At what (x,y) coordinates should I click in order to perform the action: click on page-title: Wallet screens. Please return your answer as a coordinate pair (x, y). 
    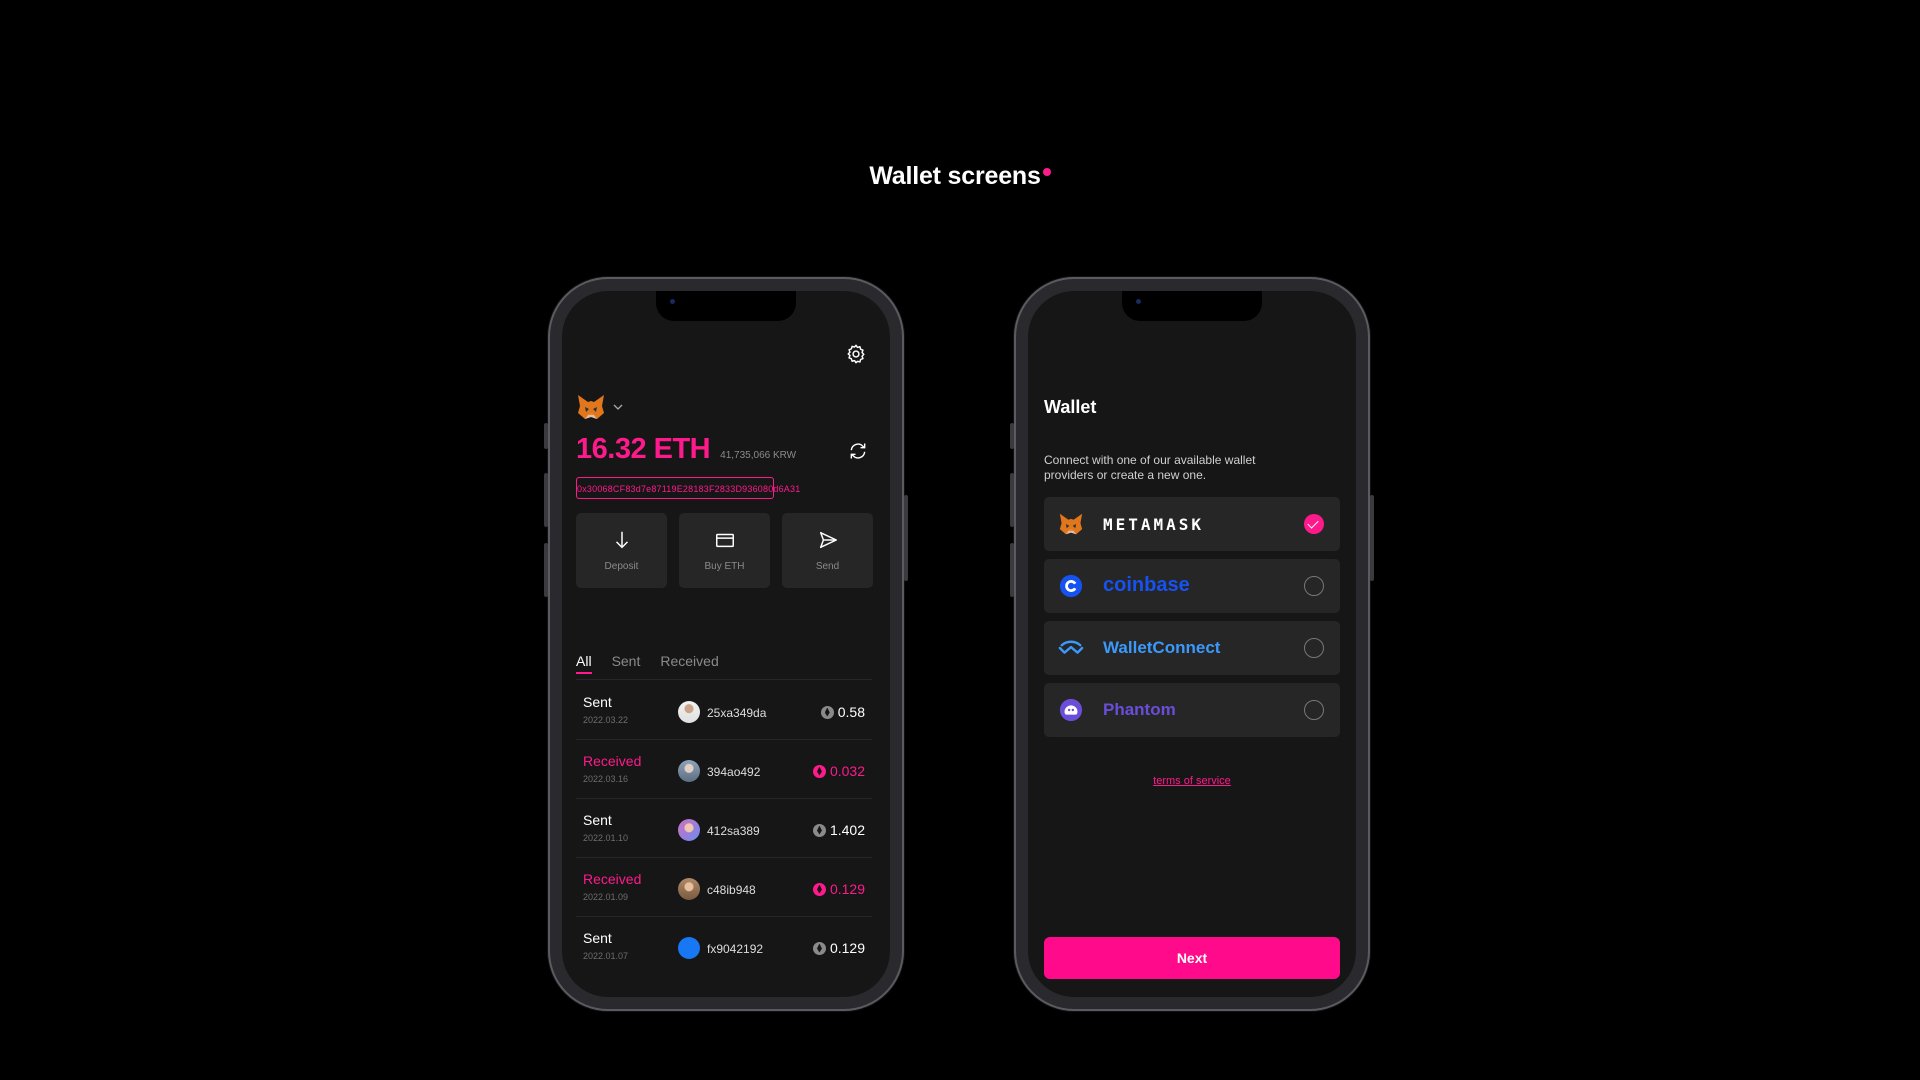
    Looking at the image, I should click on (960, 176).